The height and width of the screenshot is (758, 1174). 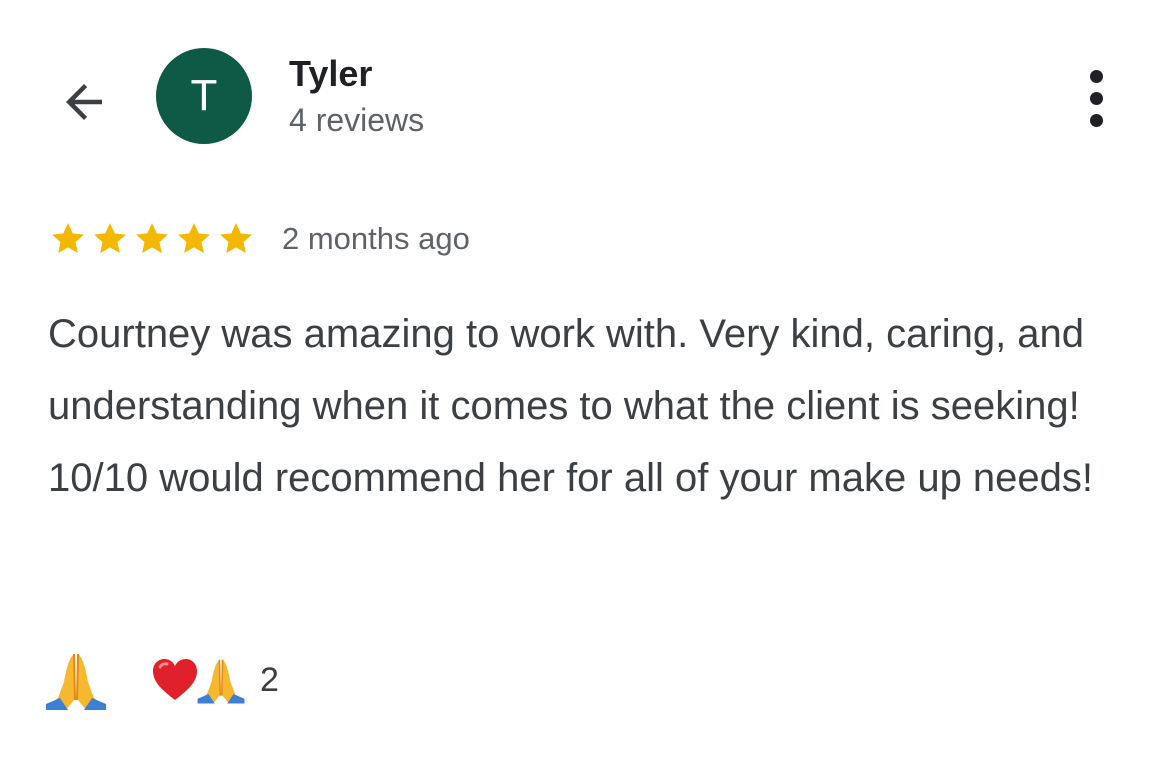 I want to click on back-button, so click(x=84, y=102).